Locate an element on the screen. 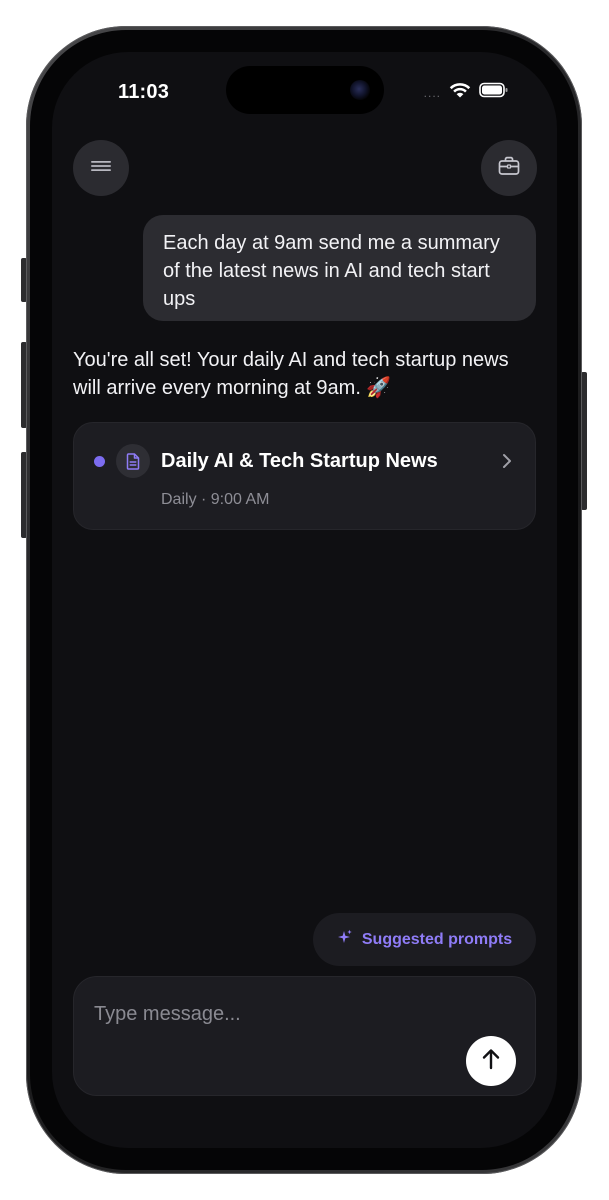  message-input is located at coordinates (274, 1014).